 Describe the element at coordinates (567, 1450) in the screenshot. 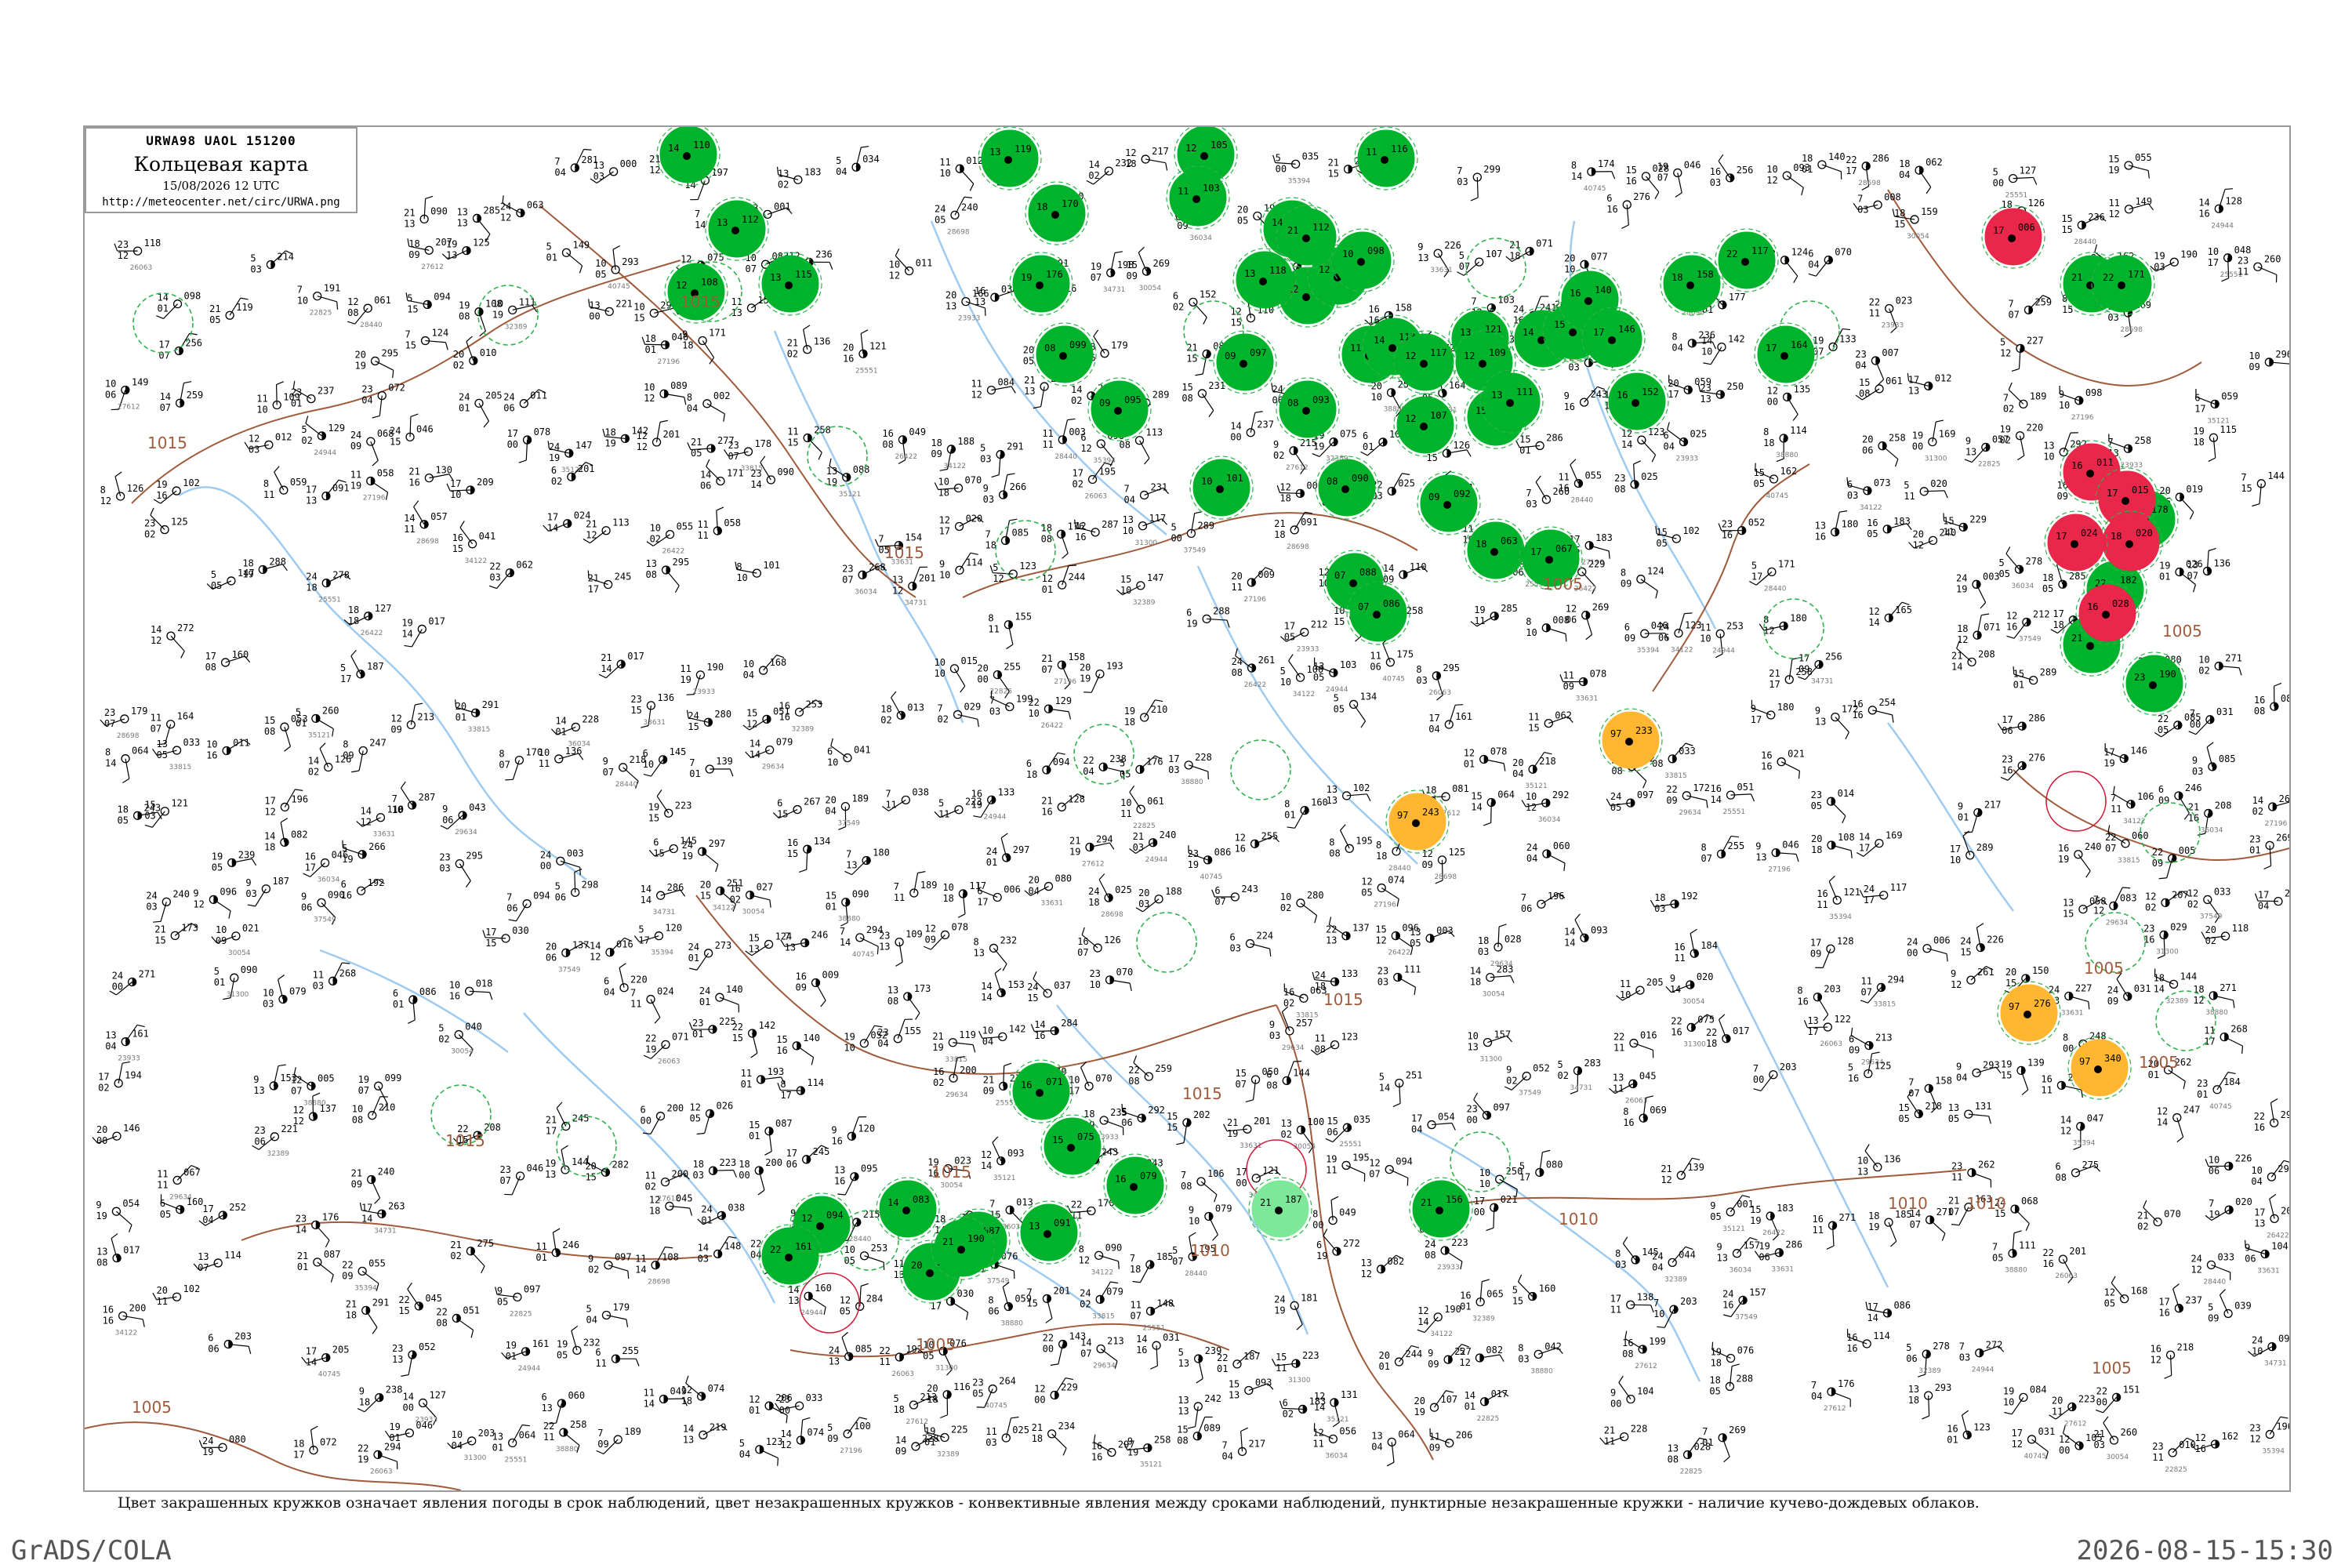

I see `station-code: 38880` at that location.